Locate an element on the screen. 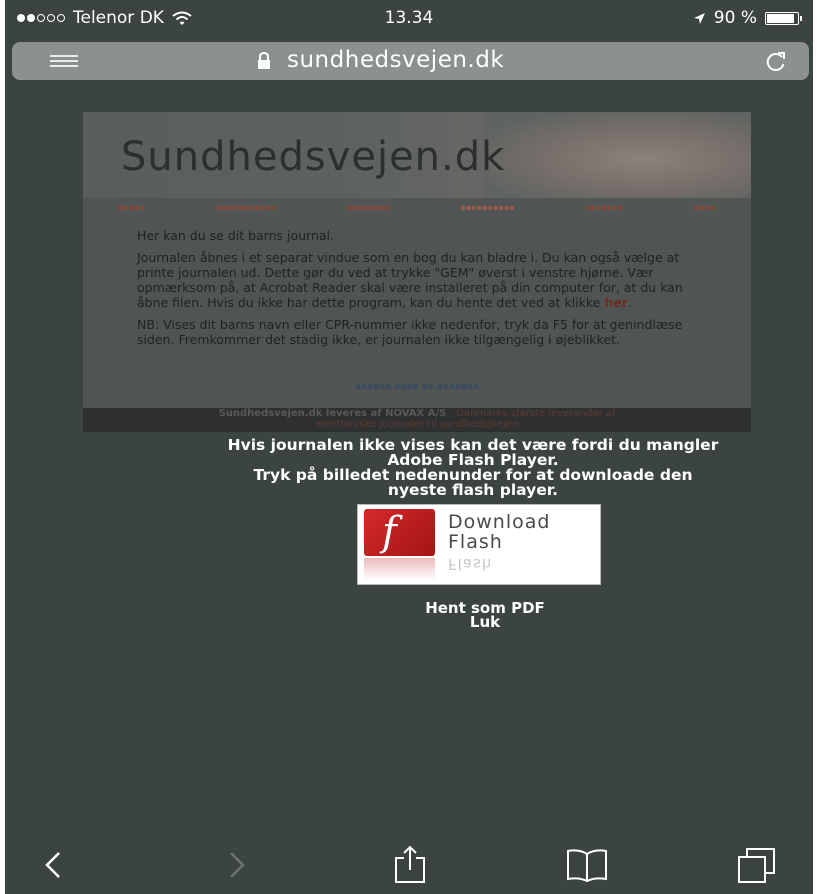  close-link: Luk is located at coordinates (485, 622).